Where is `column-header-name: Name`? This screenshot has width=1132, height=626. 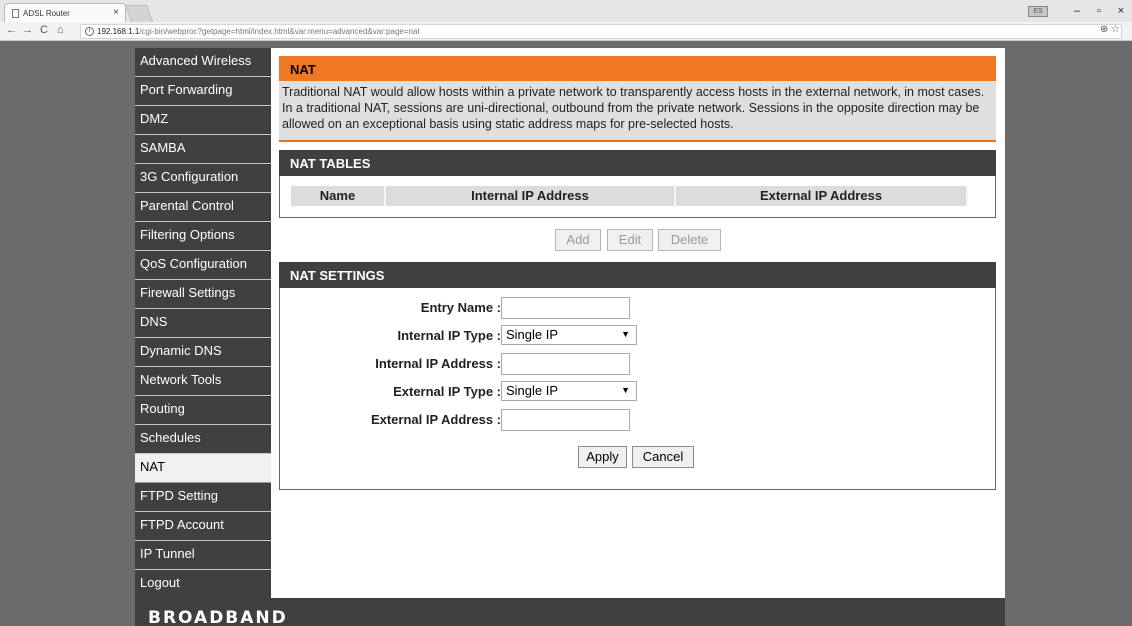 column-header-name: Name is located at coordinates (338, 196).